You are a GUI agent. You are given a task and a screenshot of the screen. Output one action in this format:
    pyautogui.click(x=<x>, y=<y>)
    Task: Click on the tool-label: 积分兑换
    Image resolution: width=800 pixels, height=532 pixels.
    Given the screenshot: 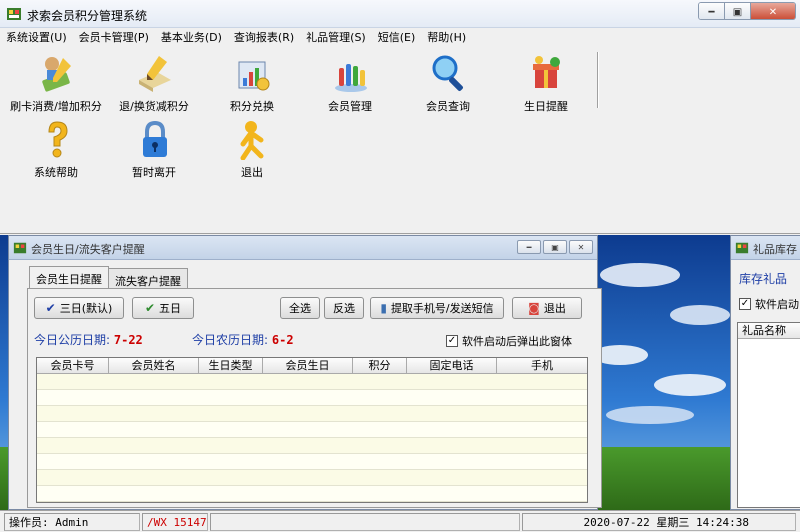 What is the action you would take?
    pyautogui.click(x=252, y=106)
    